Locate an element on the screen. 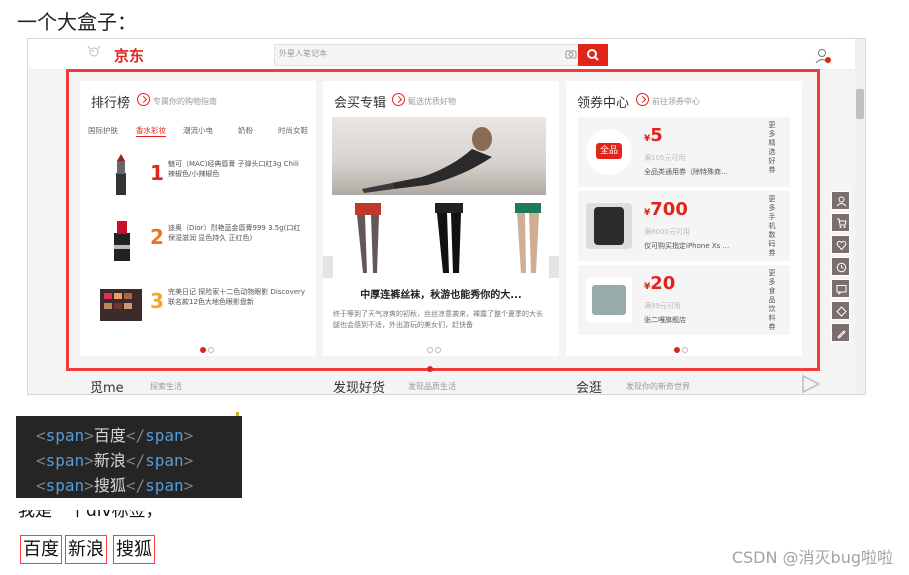 This screenshot has height=575, width=909. rank-item: 1 魅可（MAC)经典唇膏 子弹头口红3g Chili 辣椒色/小辣椒色 is located at coordinates (198, 179).